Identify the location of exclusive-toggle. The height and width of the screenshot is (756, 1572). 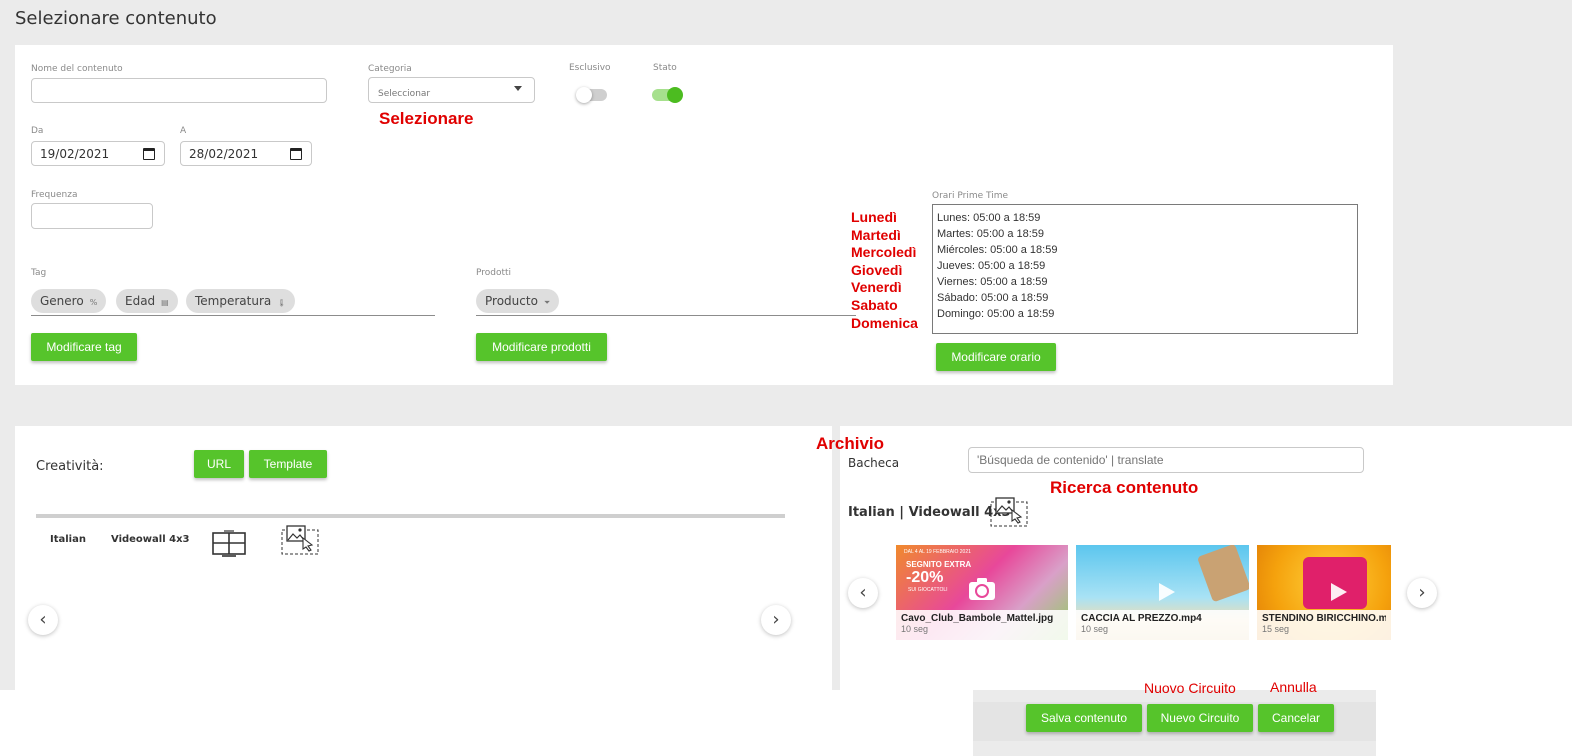
(591, 95).